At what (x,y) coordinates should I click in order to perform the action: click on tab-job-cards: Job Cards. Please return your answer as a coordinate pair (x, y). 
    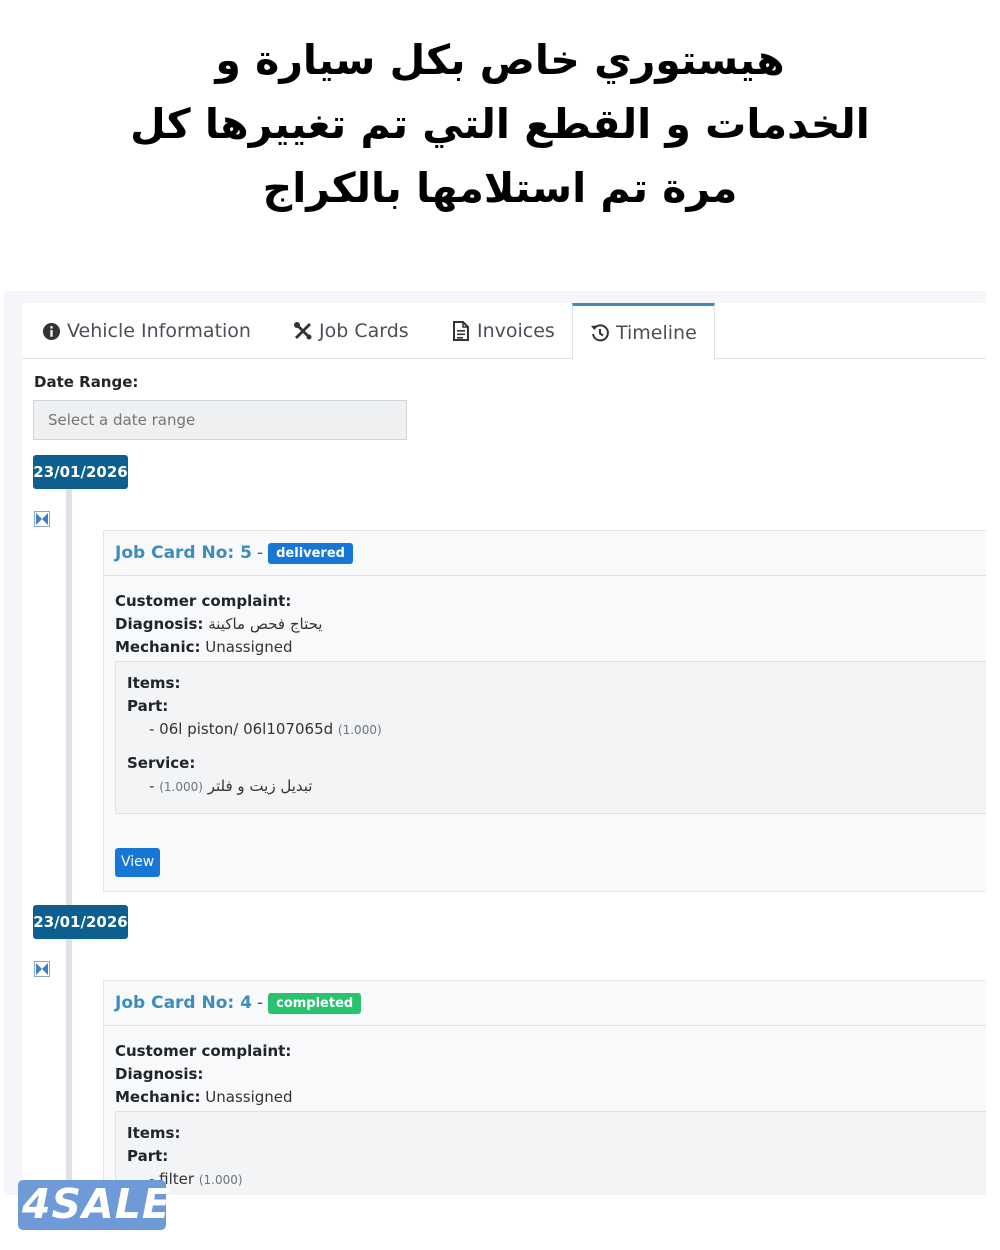
    Looking at the image, I should click on (350, 331).